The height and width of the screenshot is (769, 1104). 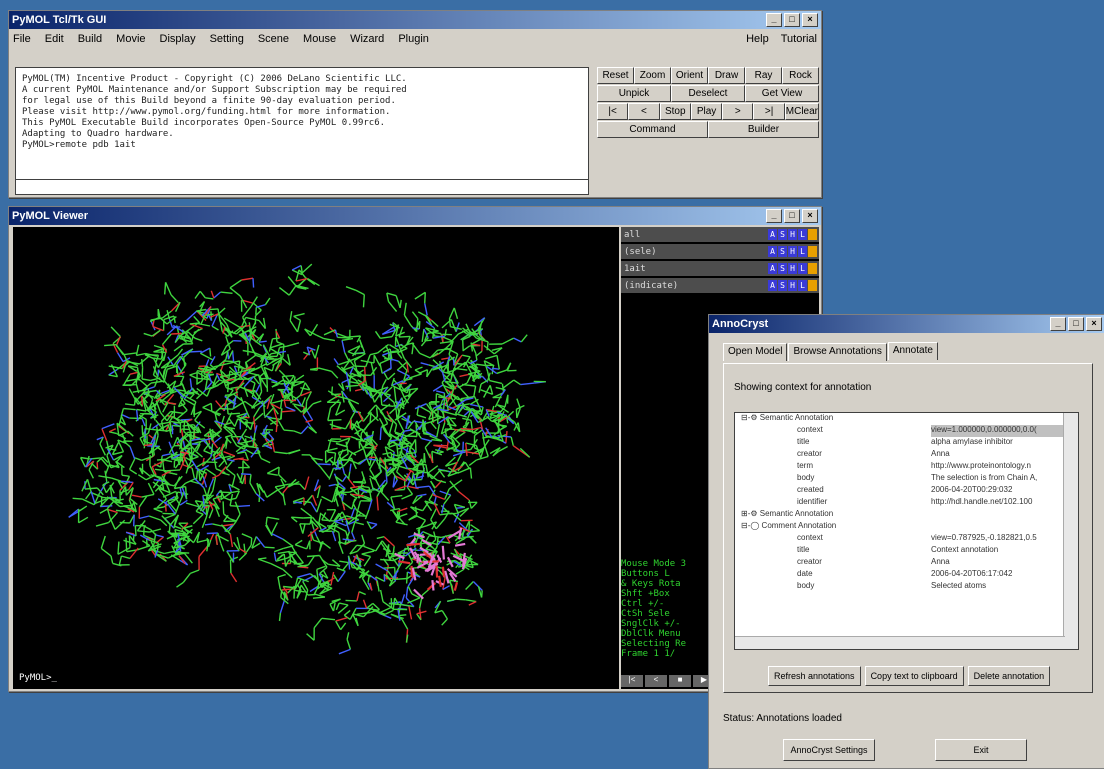 I want to click on first-frame-button: |<, so click(x=612, y=111).